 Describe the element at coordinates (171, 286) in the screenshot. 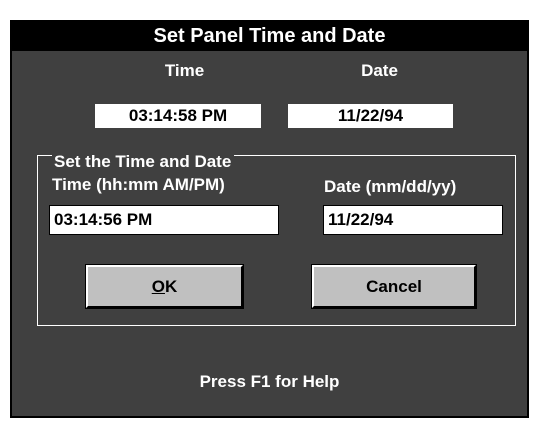

I see `ok-label: K` at that location.